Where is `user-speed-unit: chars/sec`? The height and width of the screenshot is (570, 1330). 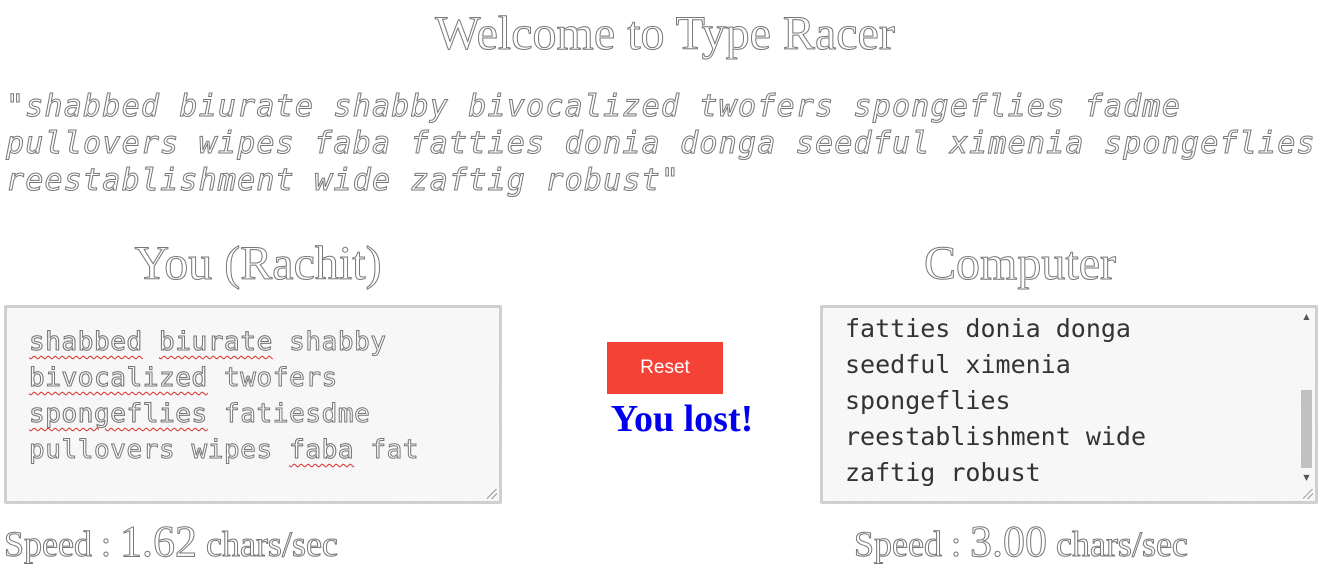 user-speed-unit: chars/sec is located at coordinates (267, 544).